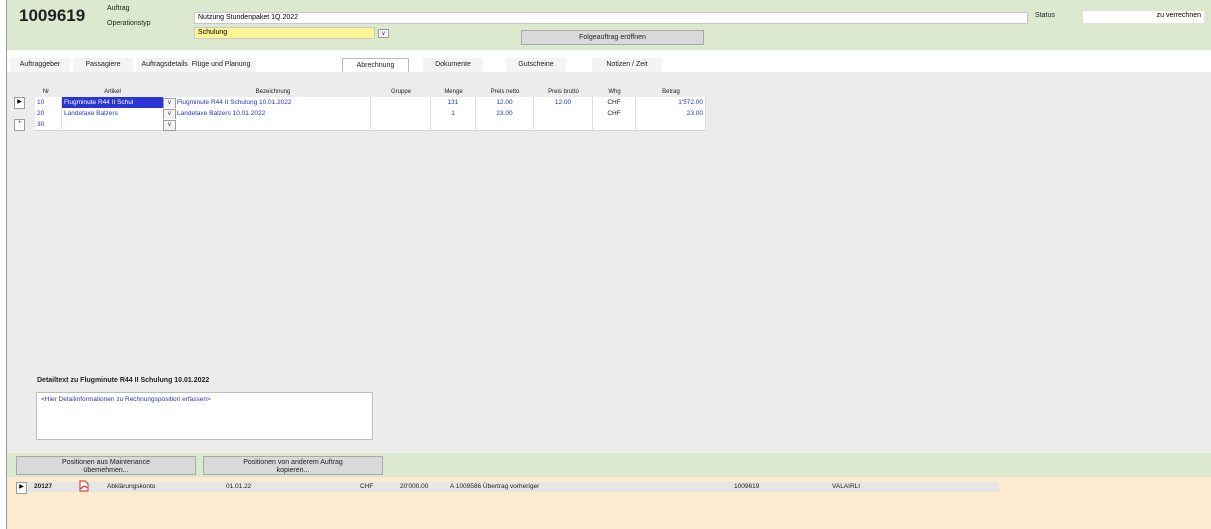 The width and height of the screenshot is (1211, 529). What do you see at coordinates (118, 8) in the screenshot?
I see `auftrag-label: Auftrag` at bounding box center [118, 8].